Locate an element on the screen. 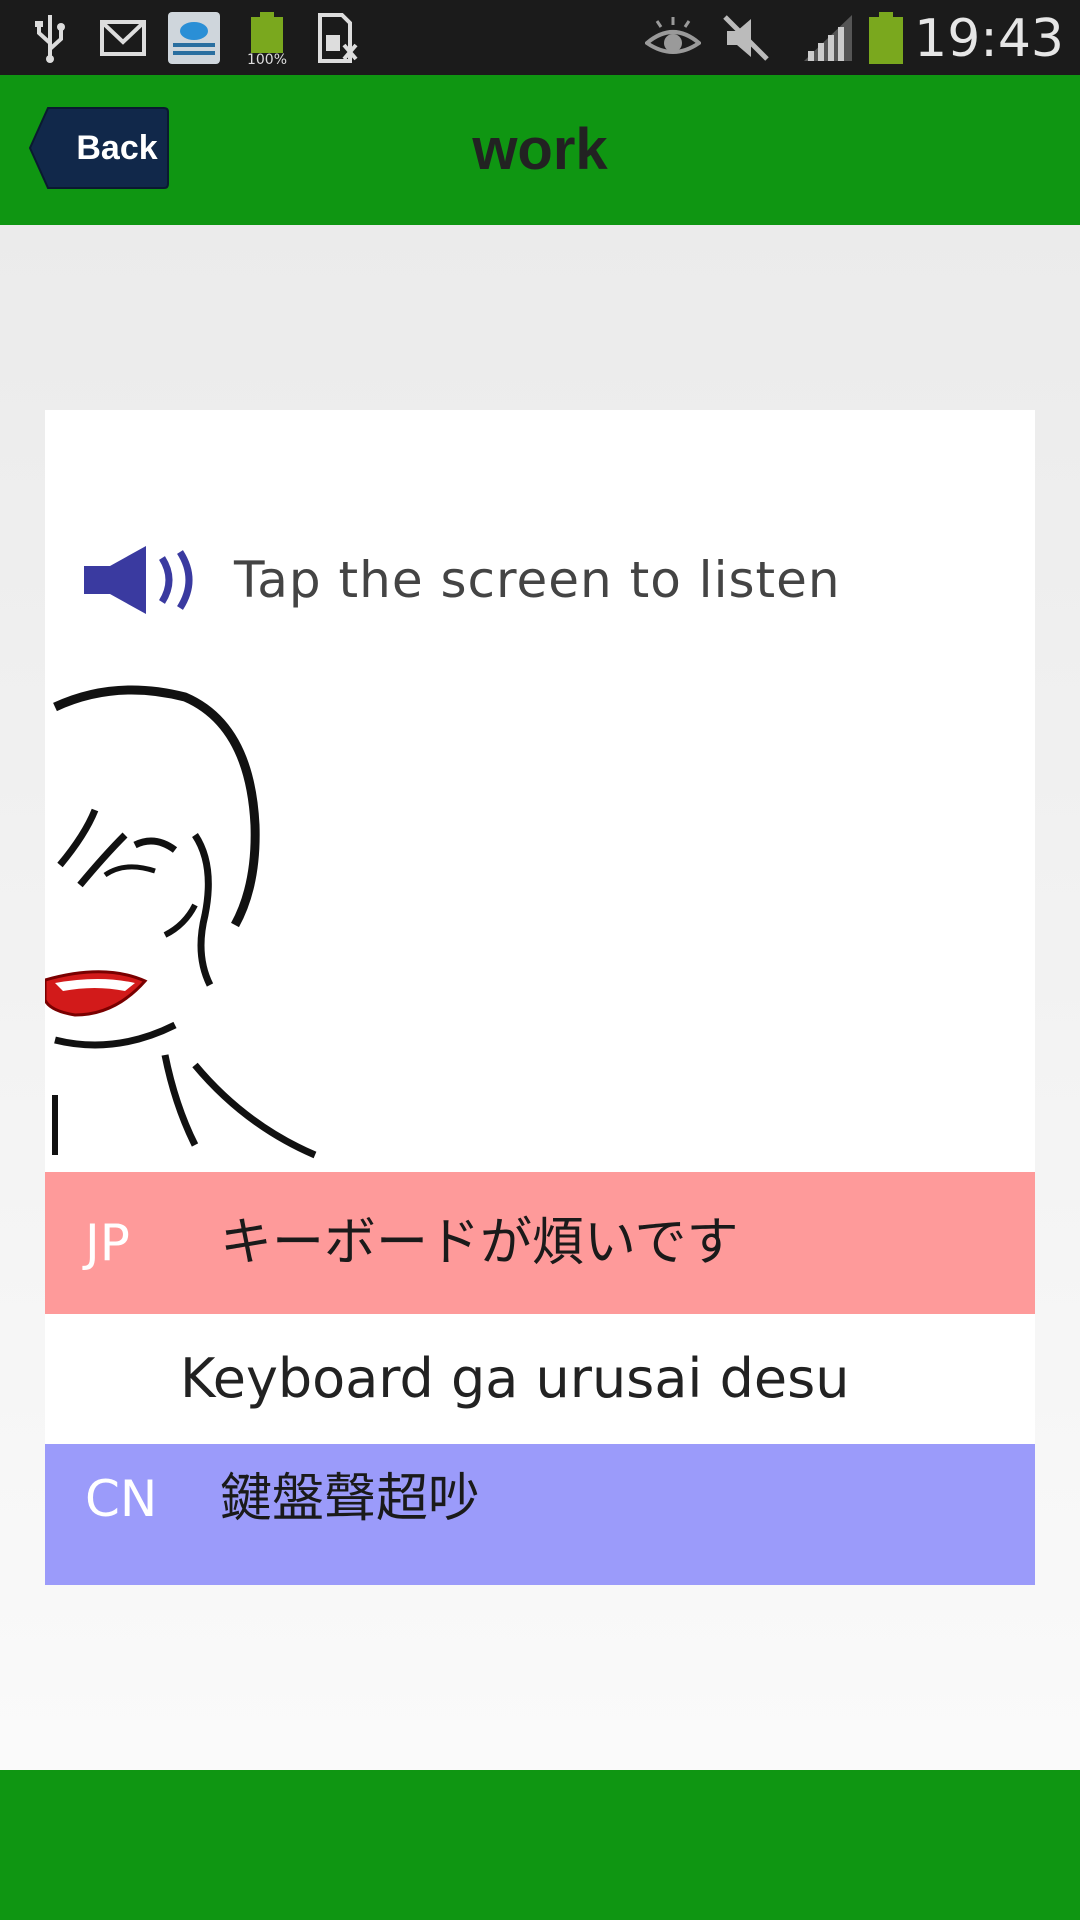  japanese-row: JP キーボードが煩いです is located at coordinates (540, 1243).